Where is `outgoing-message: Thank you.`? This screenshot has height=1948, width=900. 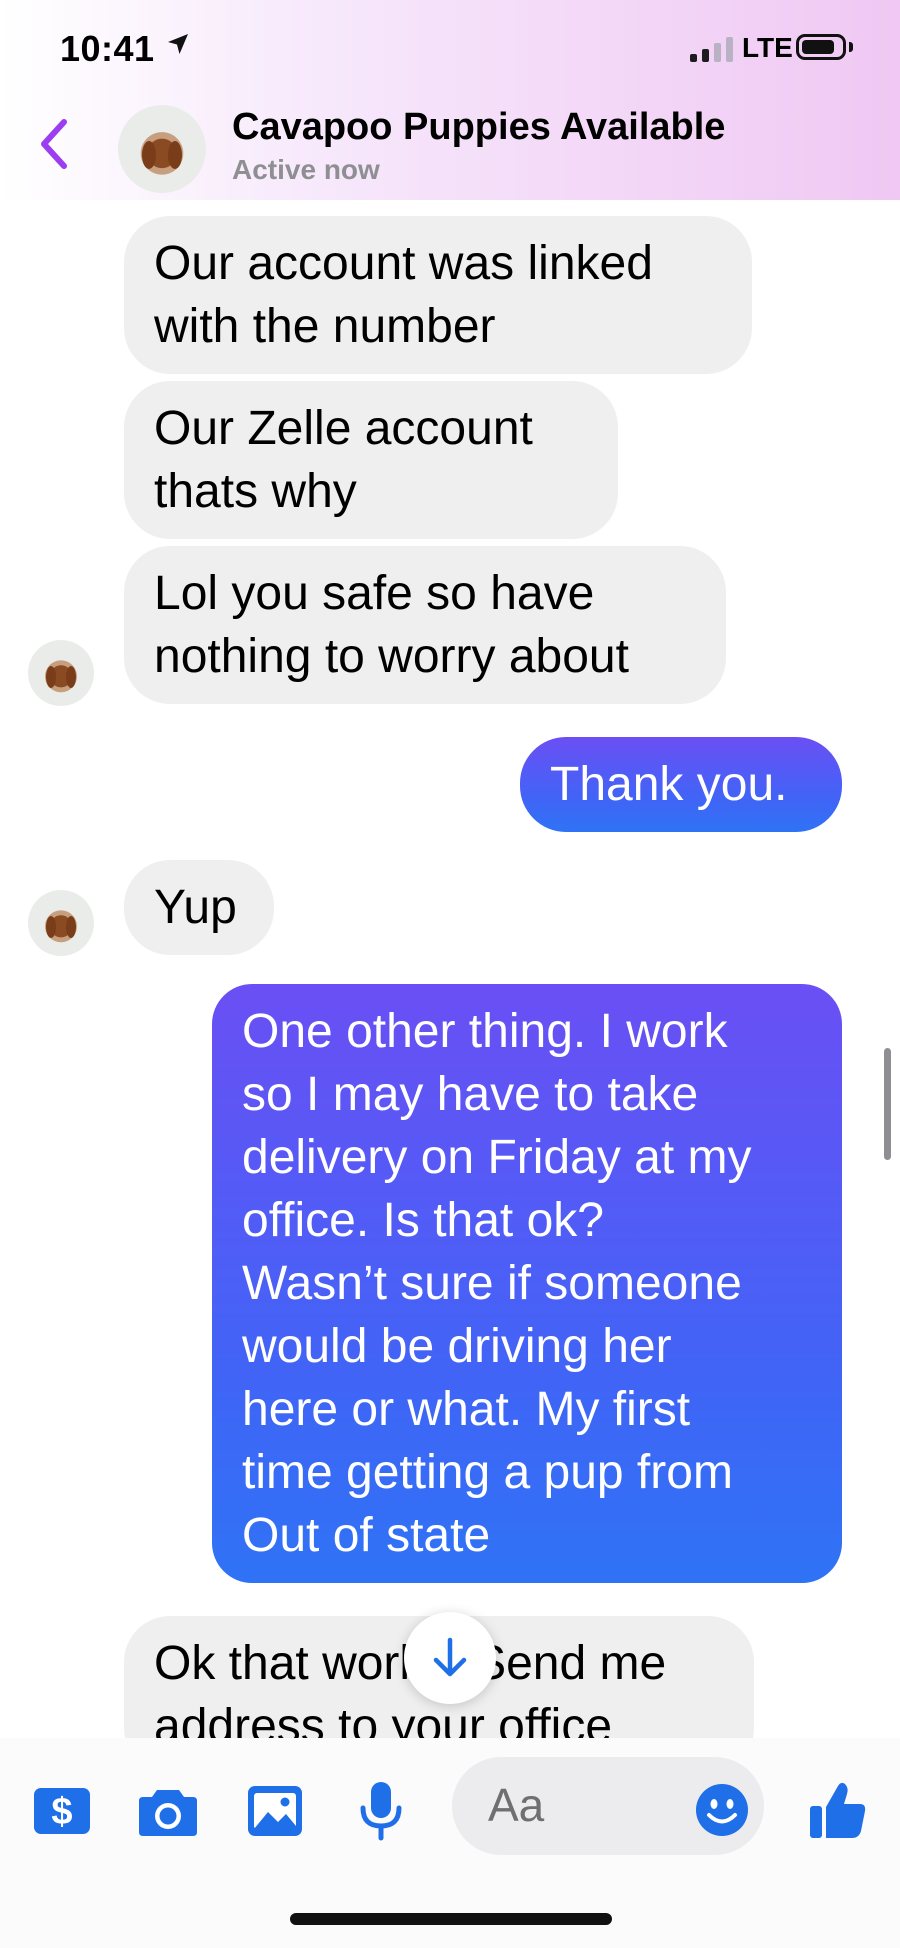
outgoing-message: Thank you. is located at coordinates (681, 784).